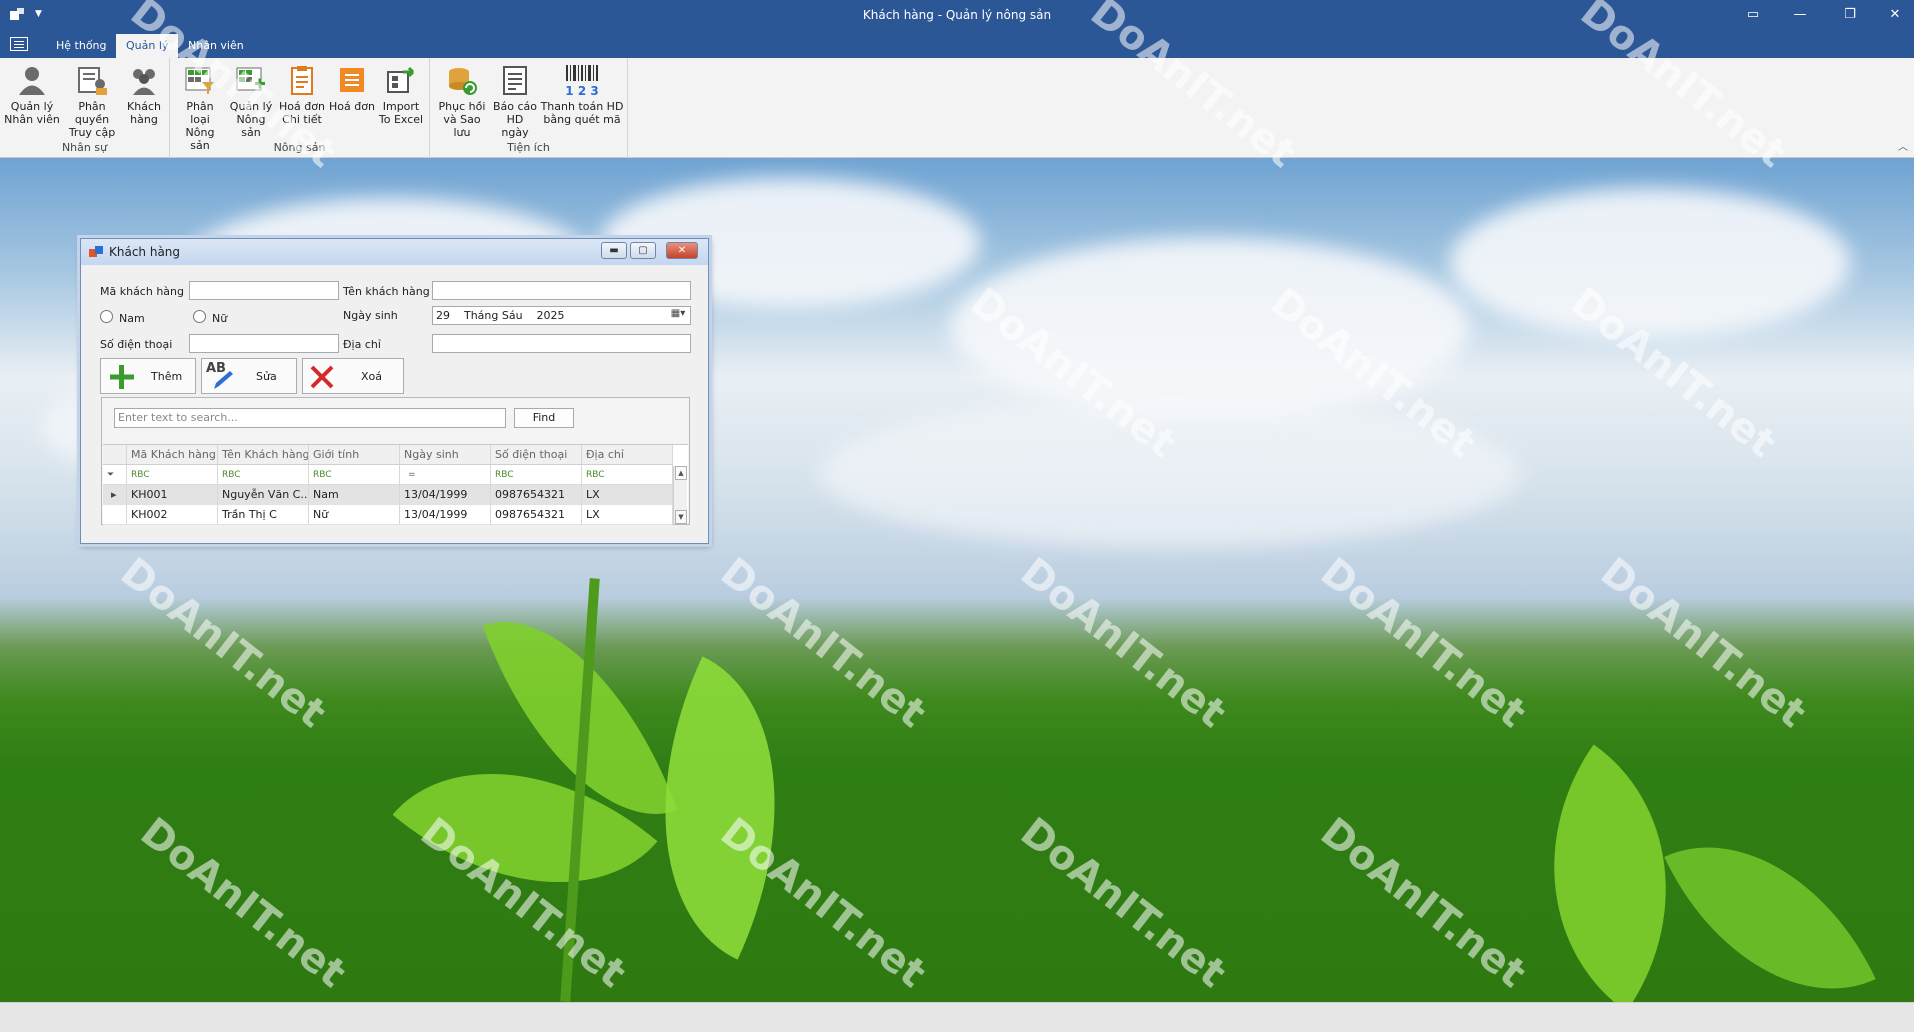 The height and width of the screenshot is (1032, 1914). What do you see at coordinates (263, 455) in the screenshot?
I see `column-header: Tên Khách hàng` at bounding box center [263, 455].